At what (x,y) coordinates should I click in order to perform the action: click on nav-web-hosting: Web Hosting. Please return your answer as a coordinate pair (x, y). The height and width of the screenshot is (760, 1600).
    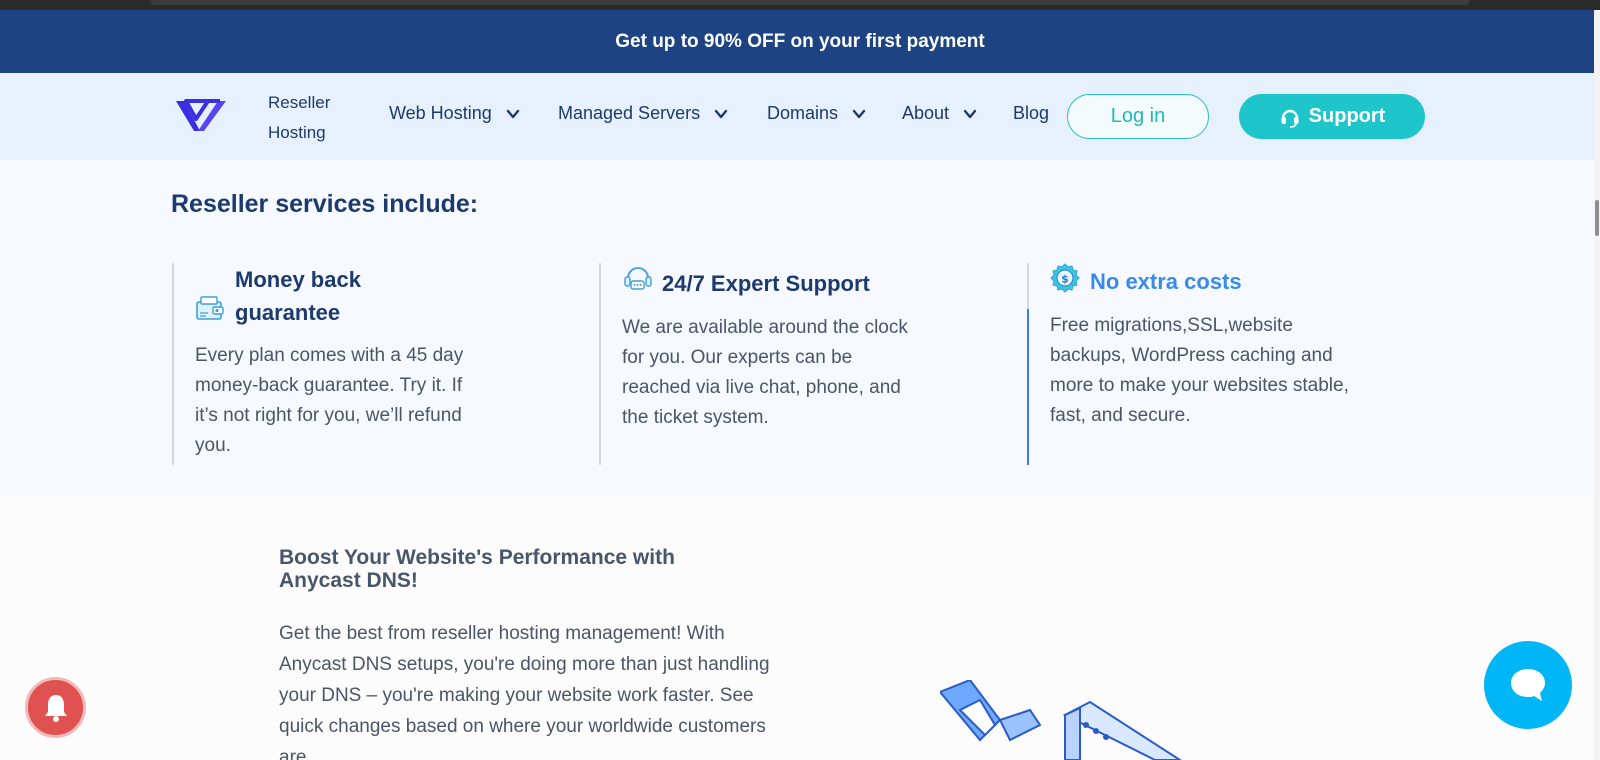
    Looking at the image, I should click on (454, 113).